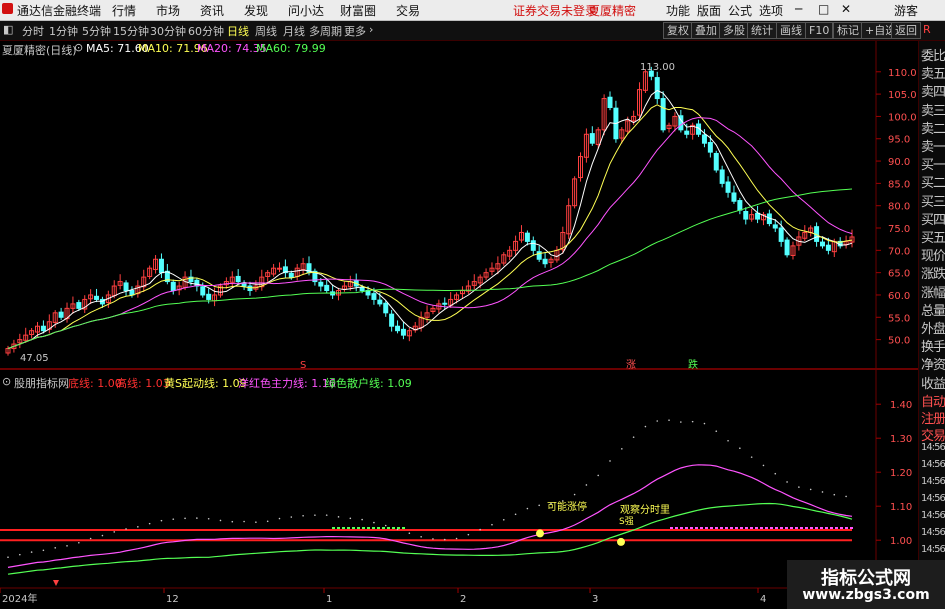 The width and height of the screenshot is (945, 609). I want to click on f10-button: F10, so click(819, 30).